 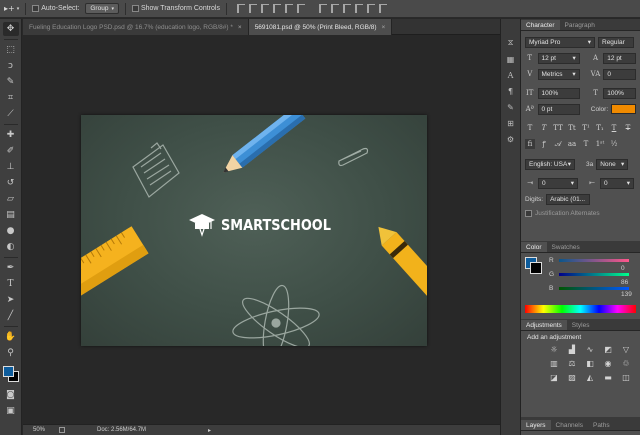 What do you see at coordinates (511, 59) in the screenshot?
I see `properties-icon: ▦` at bounding box center [511, 59].